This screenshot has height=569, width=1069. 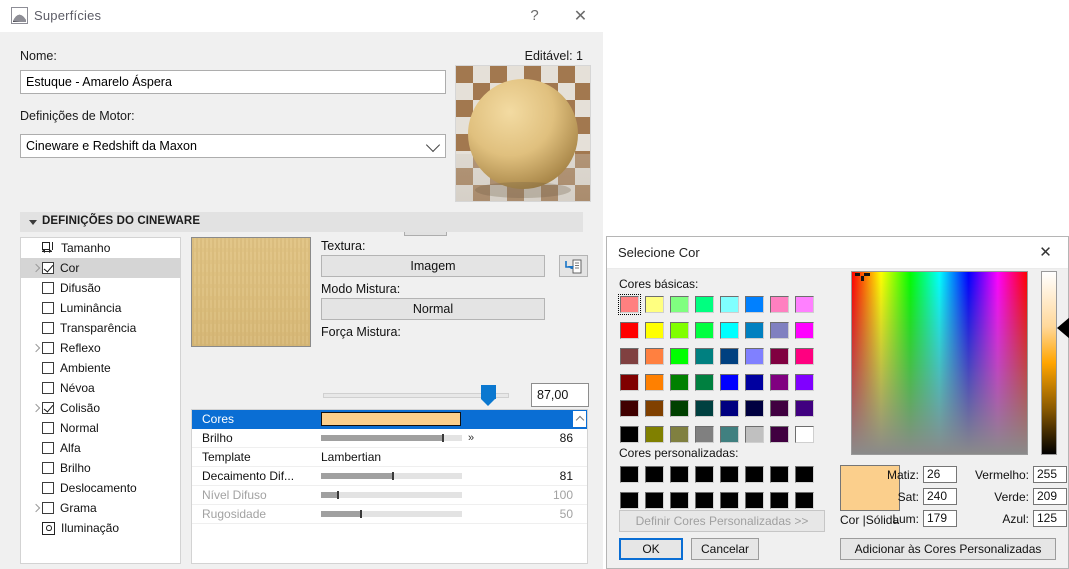 What do you see at coordinates (48, 408) in the screenshot?
I see `checkbox-colis-o` at bounding box center [48, 408].